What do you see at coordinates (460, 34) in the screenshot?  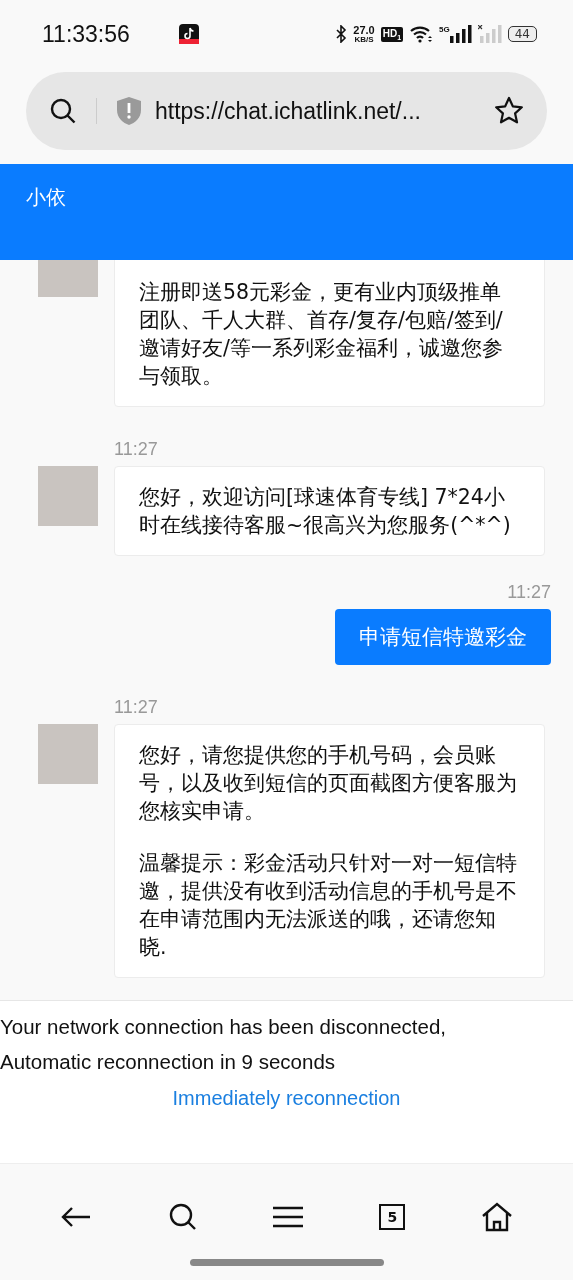 I see `signal-icon` at bounding box center [460, 34].